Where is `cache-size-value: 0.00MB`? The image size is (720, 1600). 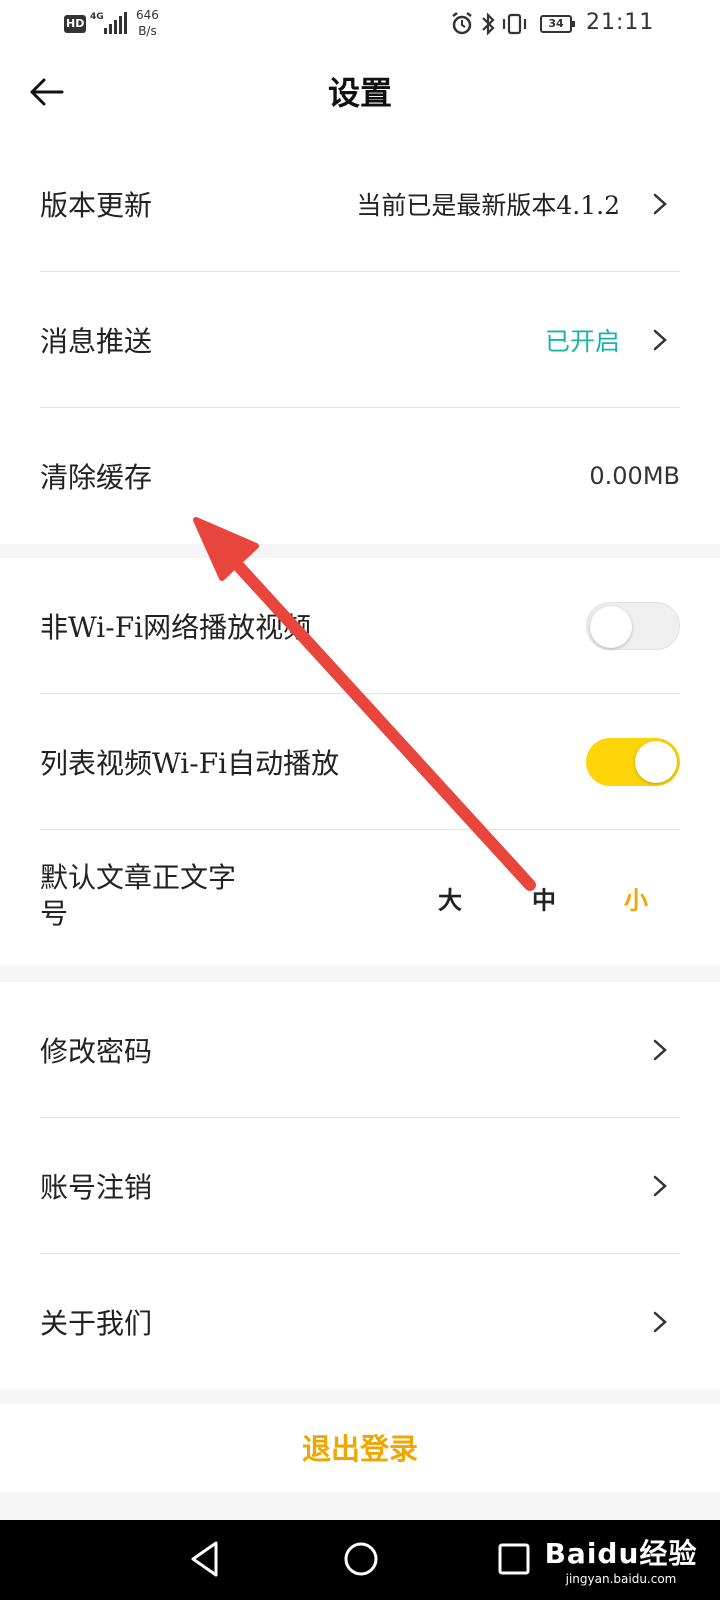
cache-size-value: 0.00MB is located at coordinates (634, 476).